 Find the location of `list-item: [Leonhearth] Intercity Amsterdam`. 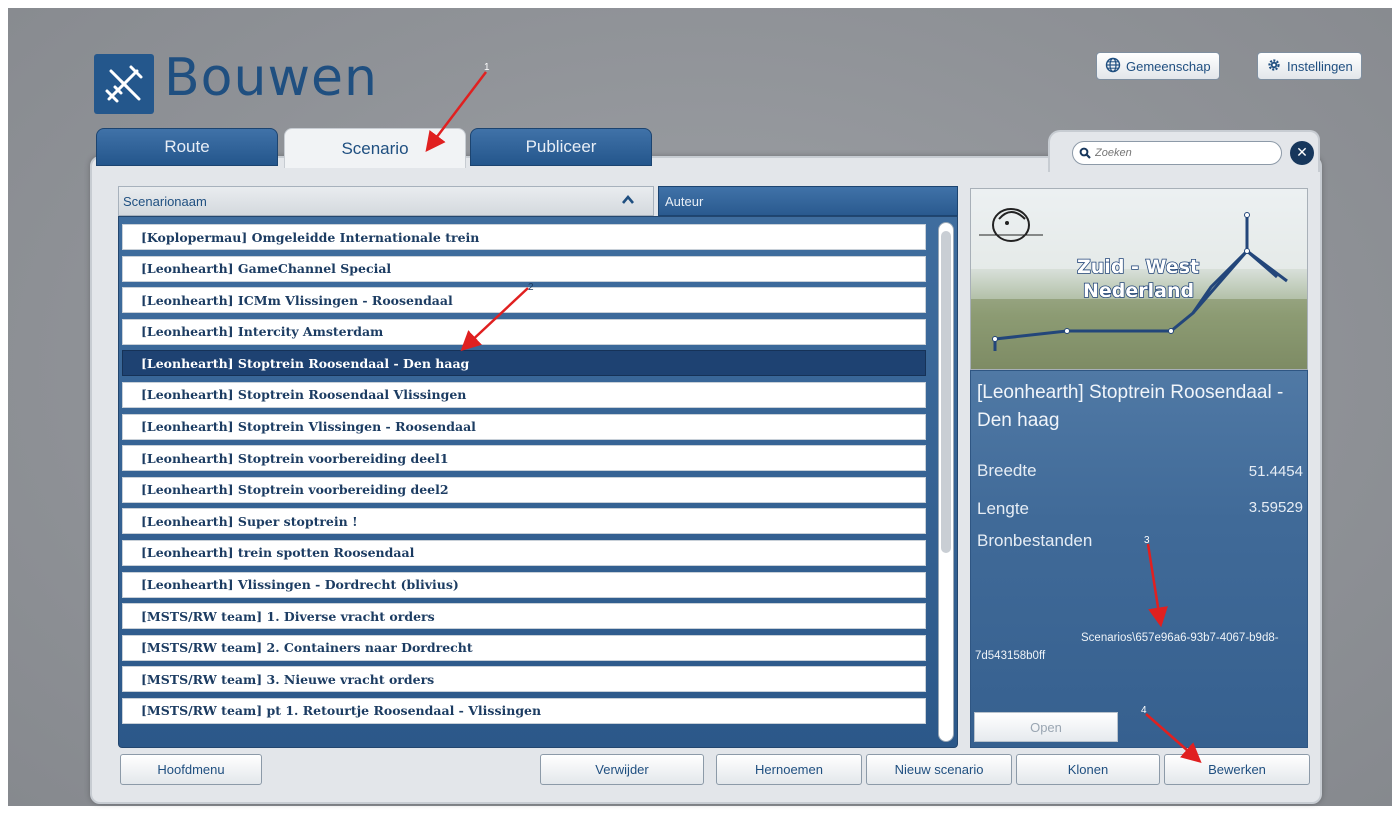

list-item: [Leonhearth] Intercity Amsterdam is located at coordinates (524, 331).